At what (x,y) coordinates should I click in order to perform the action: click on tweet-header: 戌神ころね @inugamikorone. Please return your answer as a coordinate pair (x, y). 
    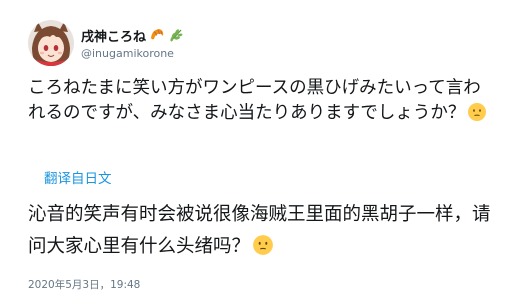
    Looking at the image, I should click on (106, 43).